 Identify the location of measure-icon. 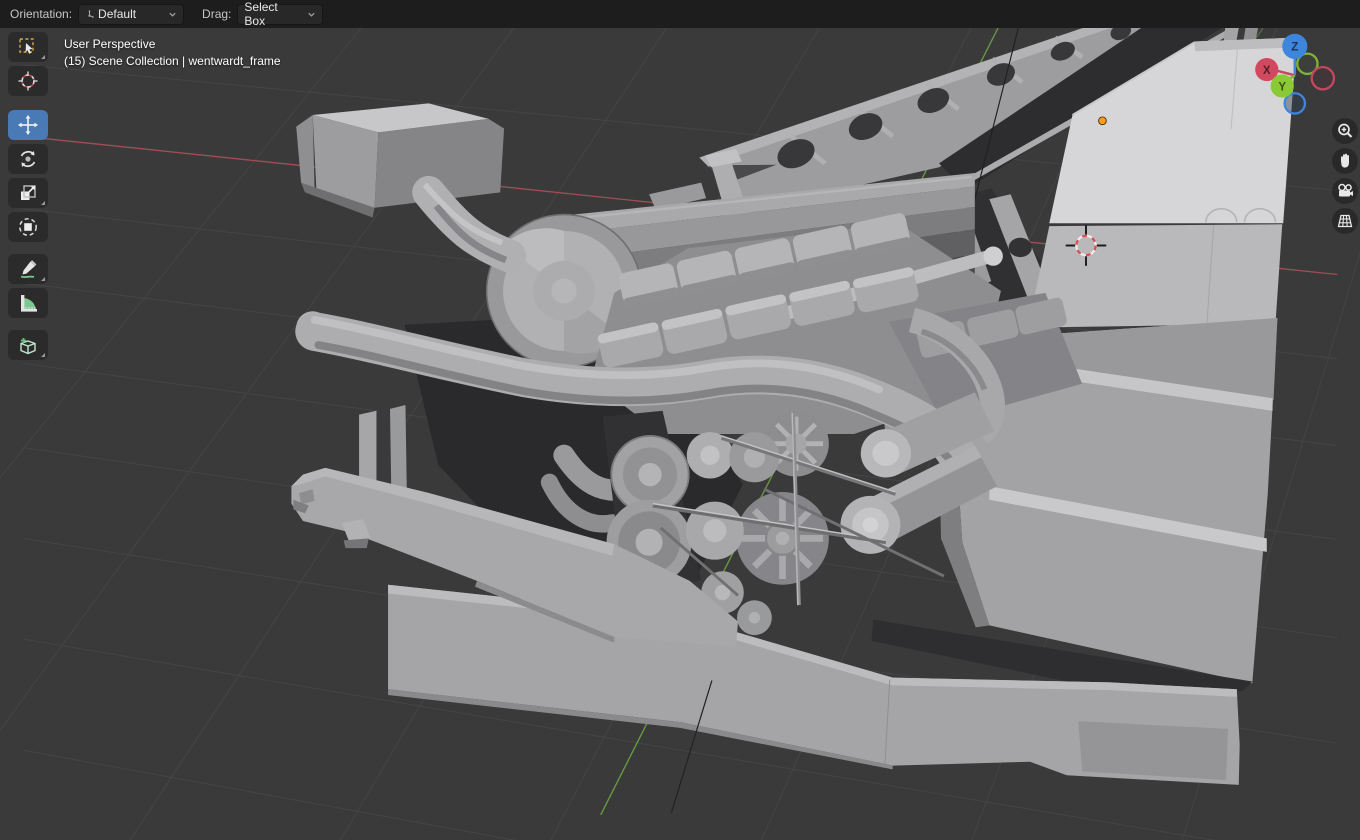
(29, 303).